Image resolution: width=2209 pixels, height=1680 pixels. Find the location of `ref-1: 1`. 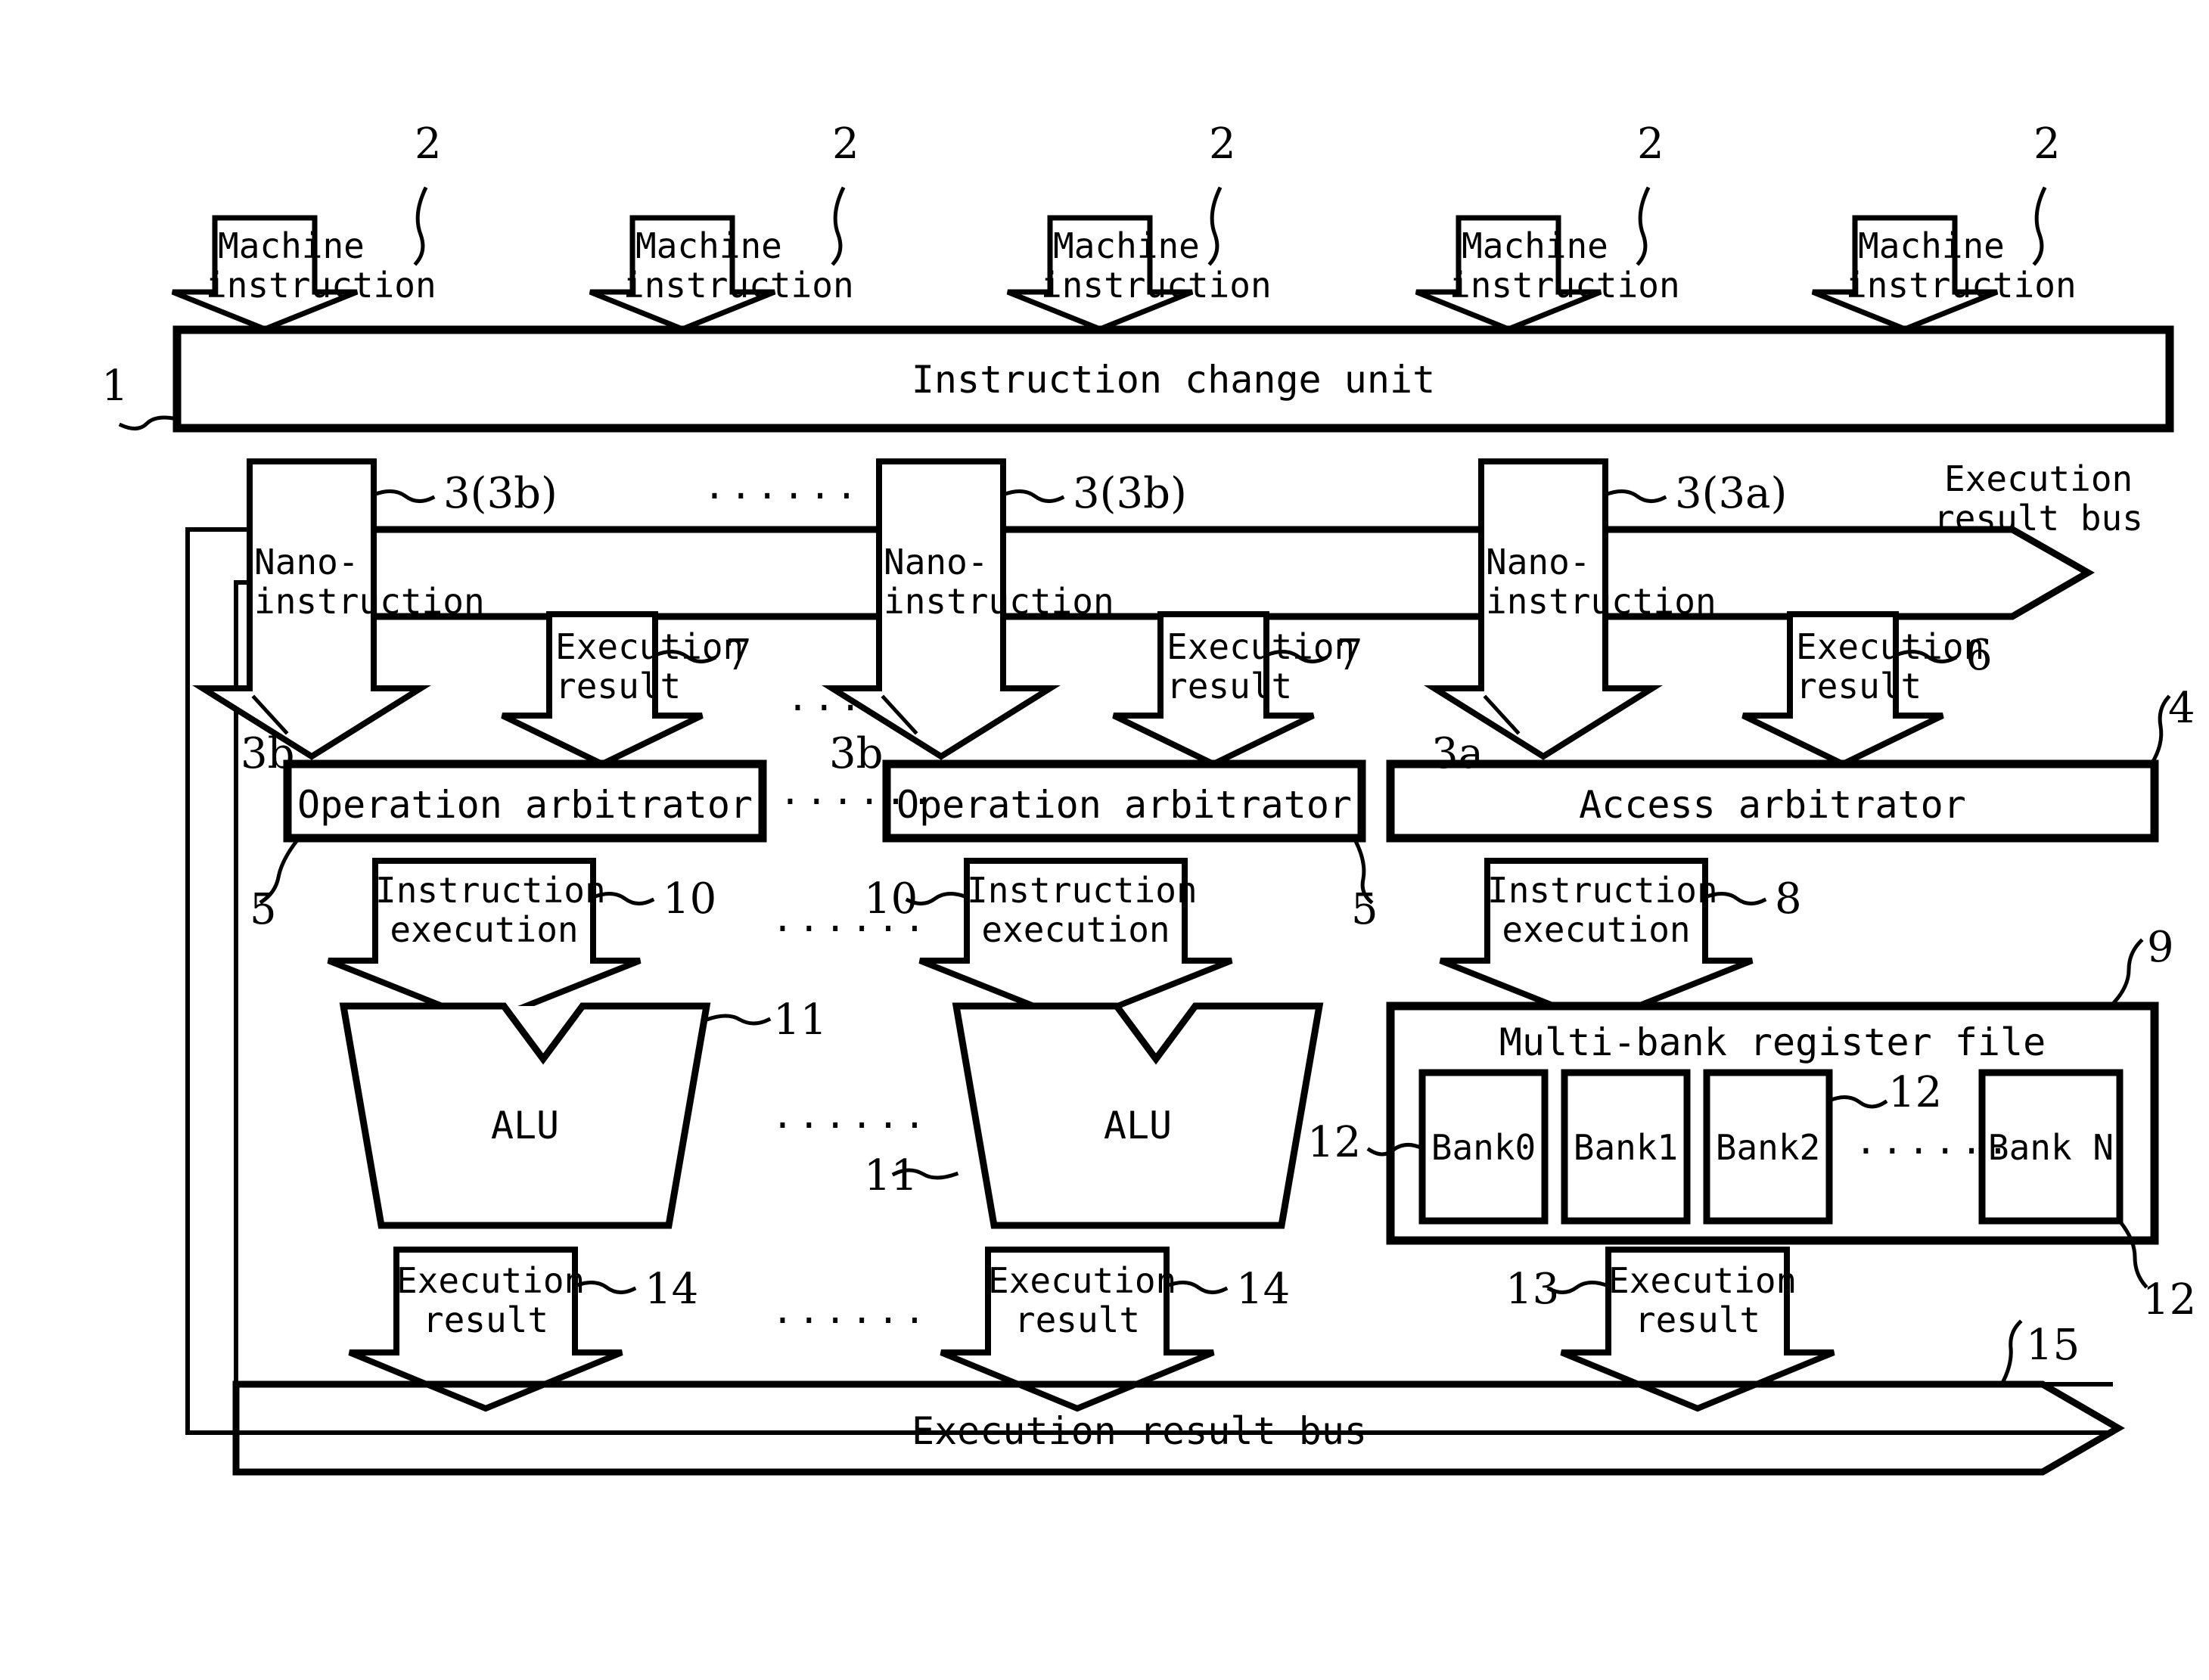

ref-1: 1 is located at coordinates (115, 386).